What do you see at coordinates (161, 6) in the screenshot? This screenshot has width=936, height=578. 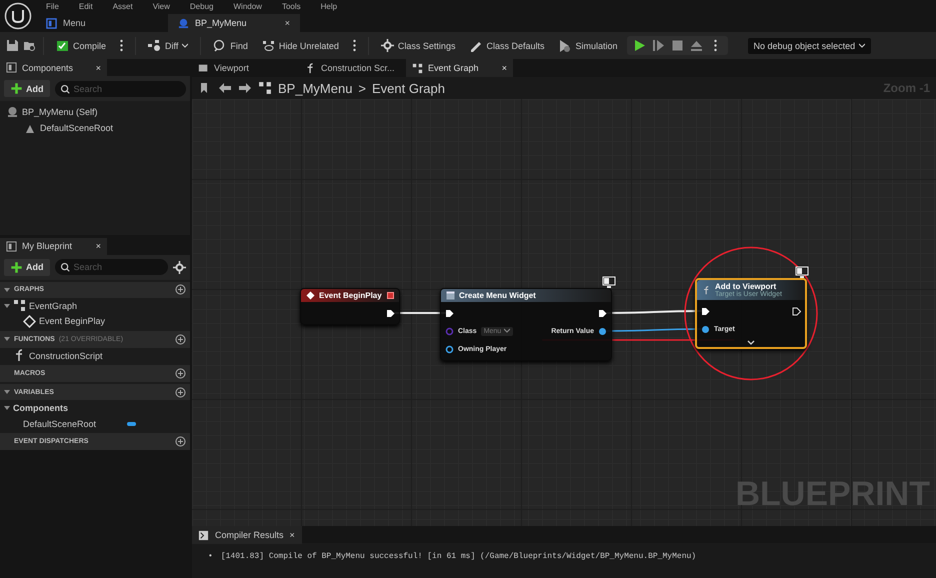 I see `menu-item: View` at bounding box center [161, 6].